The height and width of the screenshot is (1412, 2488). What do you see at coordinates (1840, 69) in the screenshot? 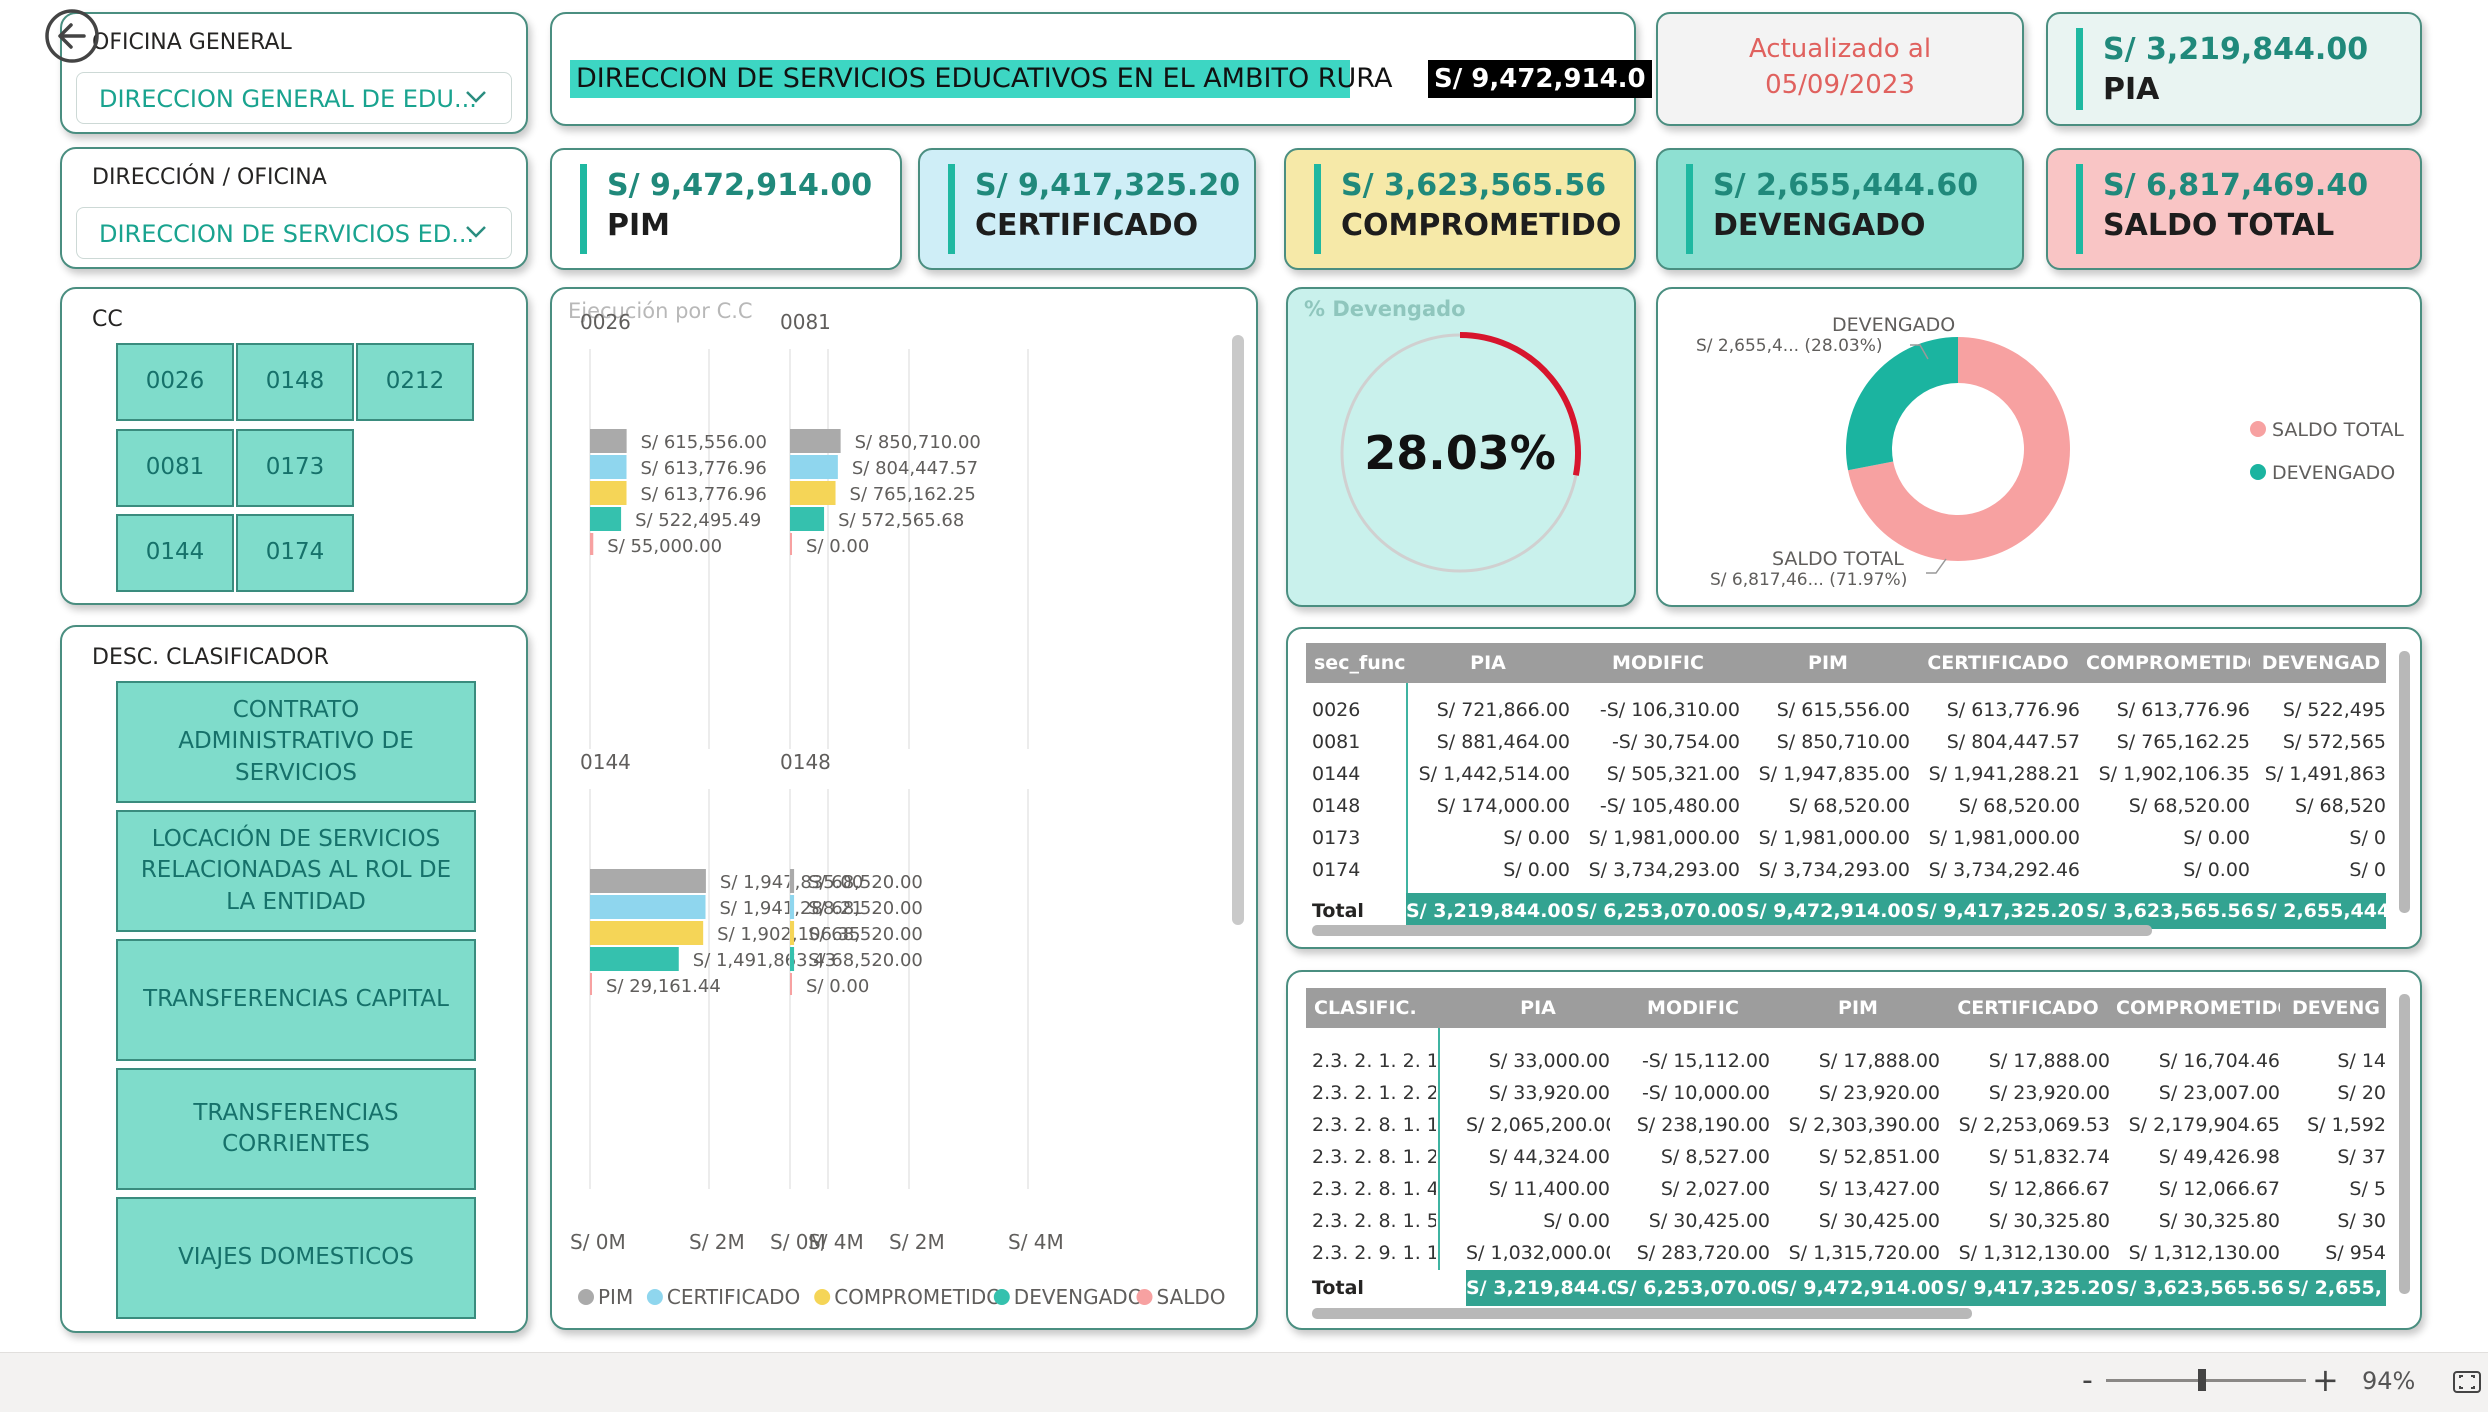
I see `updated-card: Actualizado al 05/09/2023` at bounding box center [1840, 69].